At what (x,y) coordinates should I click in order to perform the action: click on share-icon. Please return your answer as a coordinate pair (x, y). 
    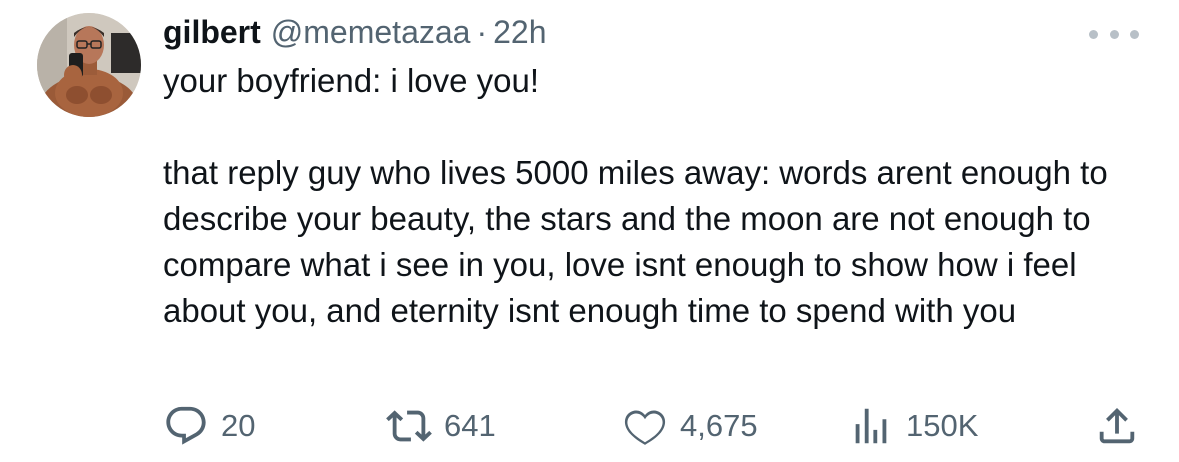
    Looking at the image, I should click on (1117, 426).